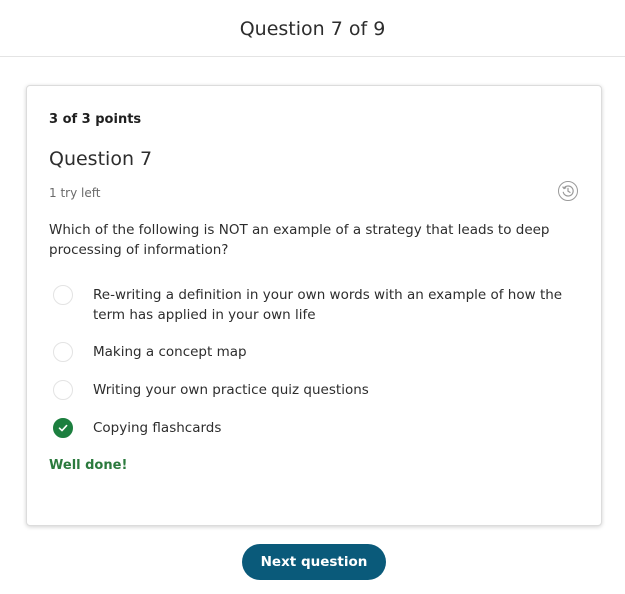 This screenshot has width=625, height=594. What do you see at coordinates (75, 193) in the screenshot?
I see `tries-left-text: 1 try left` at bounding box center [75, 193].